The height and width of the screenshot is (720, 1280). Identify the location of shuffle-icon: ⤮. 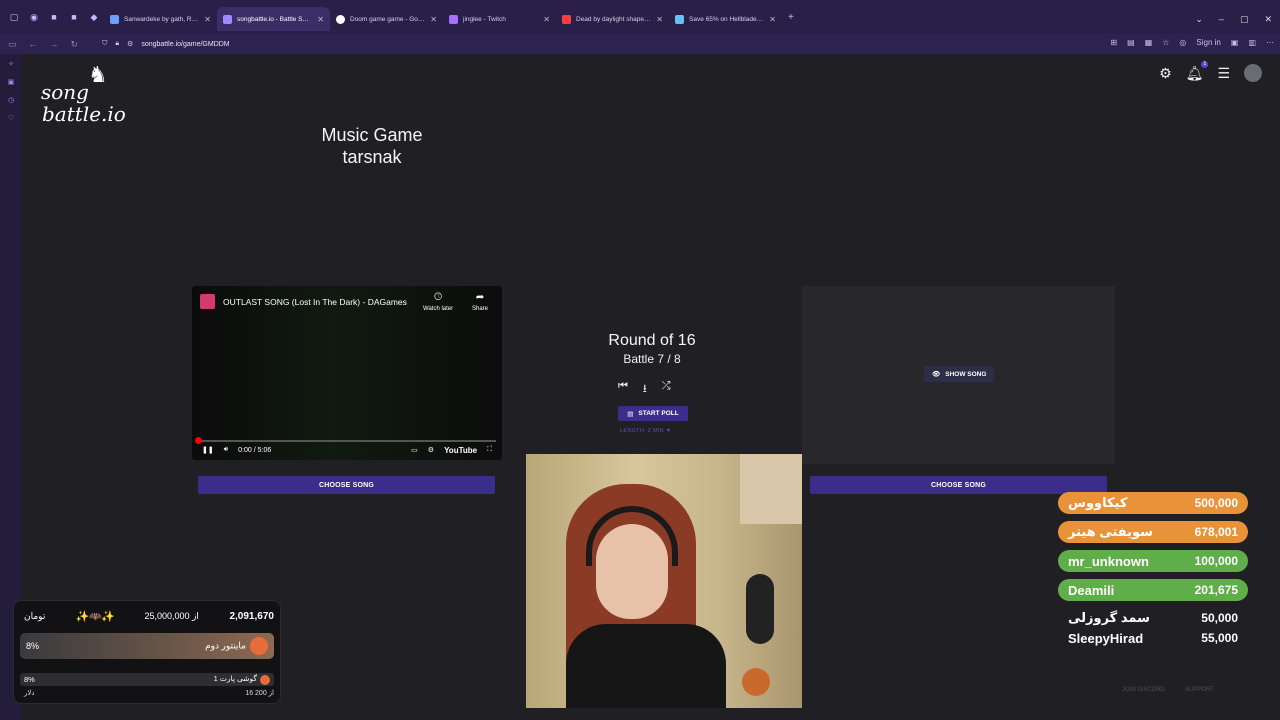
(666, 389).